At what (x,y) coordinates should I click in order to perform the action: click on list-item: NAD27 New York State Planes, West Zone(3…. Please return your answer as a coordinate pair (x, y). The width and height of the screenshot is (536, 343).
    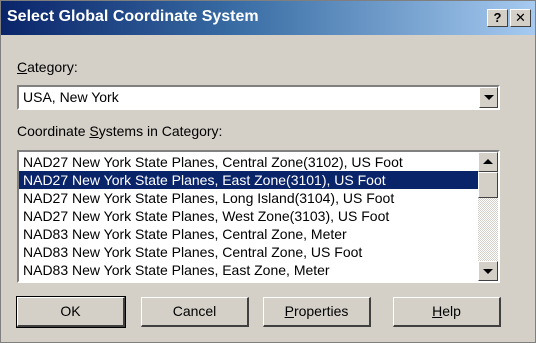
    Looking at the image, I should click on (248, 216).